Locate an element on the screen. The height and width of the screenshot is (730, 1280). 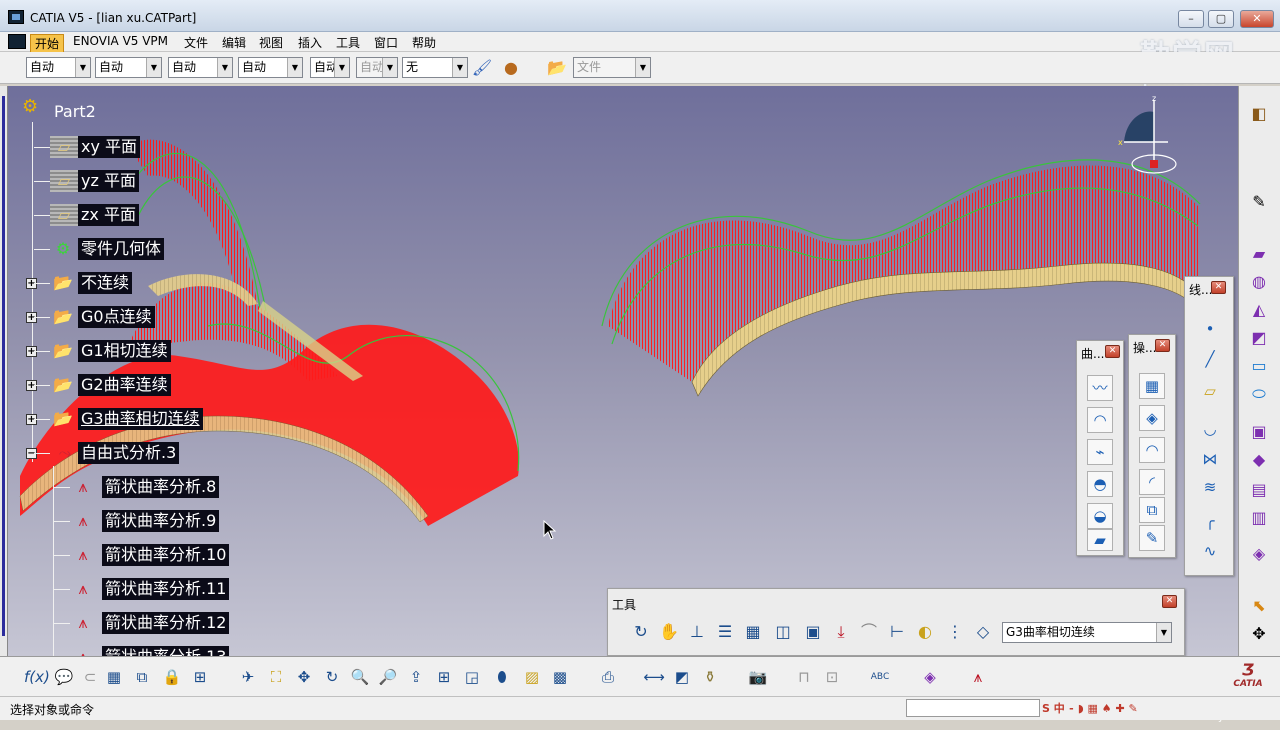
fit-all-icon: ⛶ is located at coordinates (276, 677).